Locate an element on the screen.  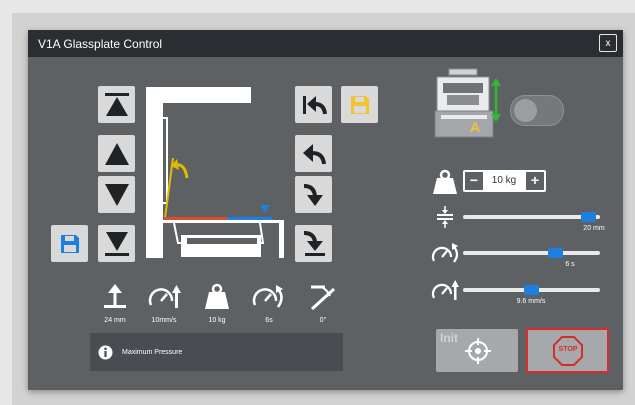
time-slider-thumb is located at coordinates (556, 253).